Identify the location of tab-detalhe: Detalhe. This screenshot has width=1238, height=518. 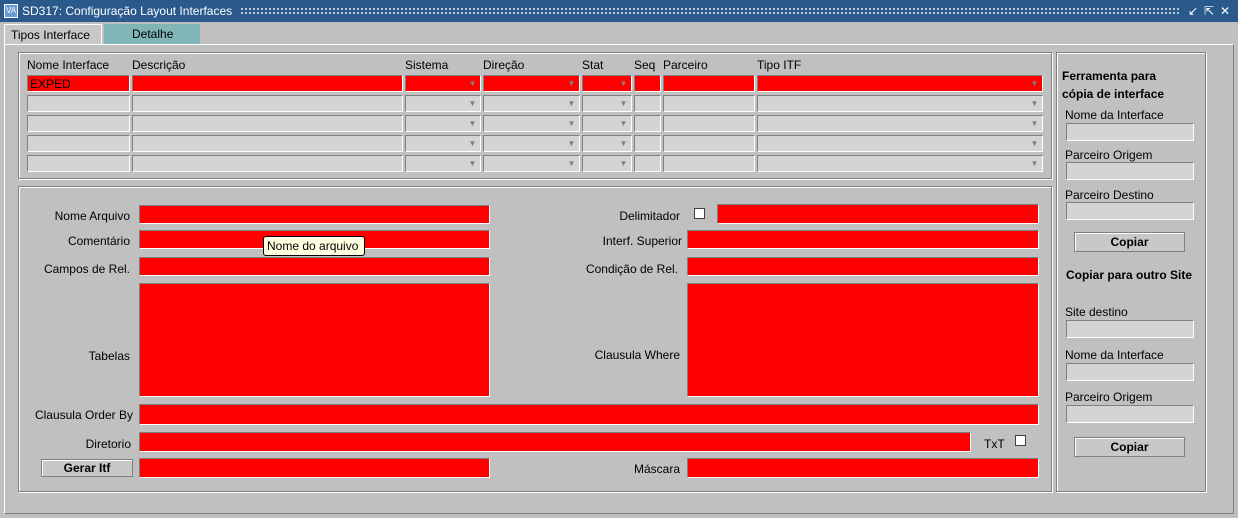
(152, 34).